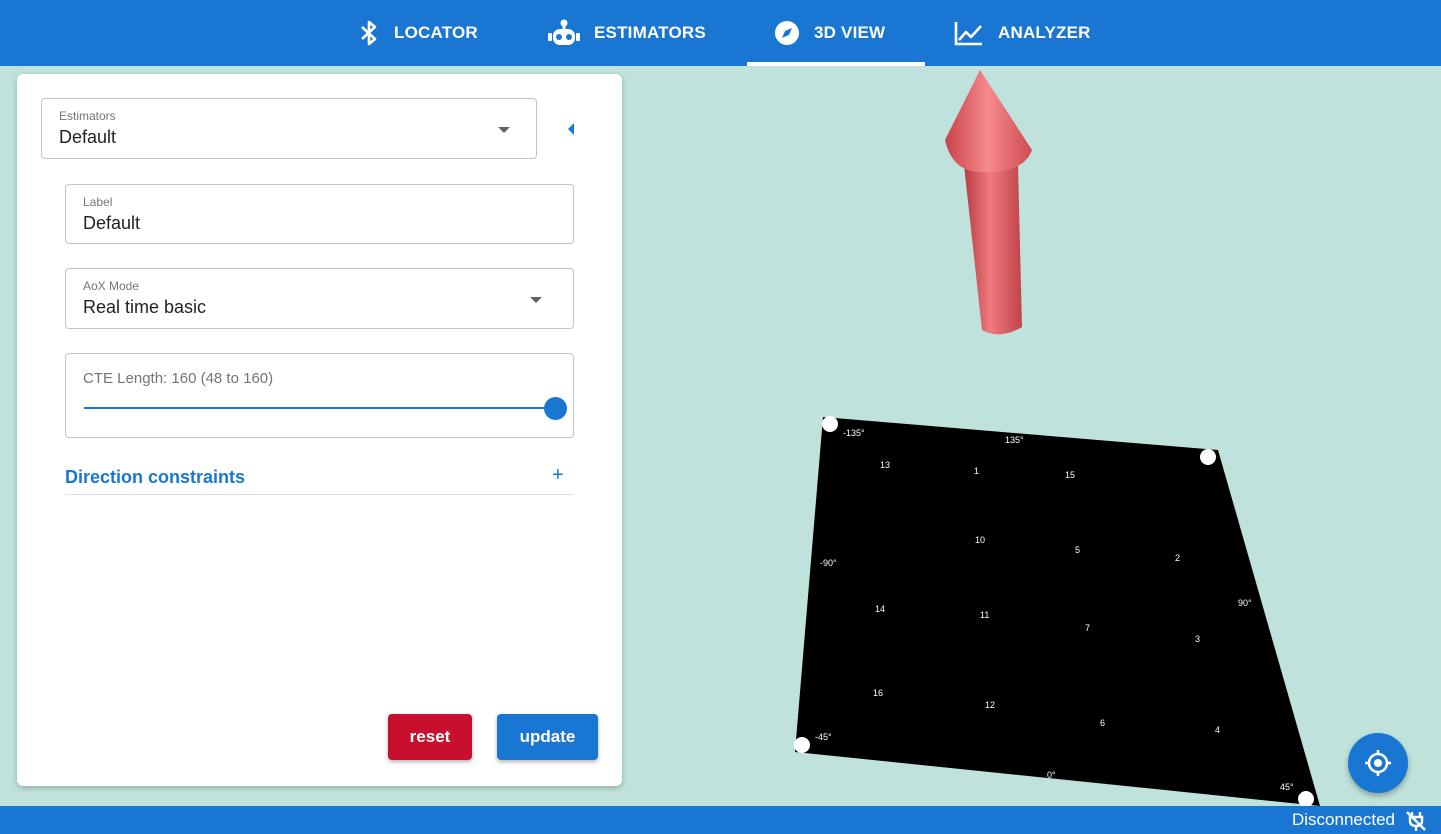 This screenshot has height=834, width=1441. I want to click on tab-label: LOCATOR, so click(436, 32).